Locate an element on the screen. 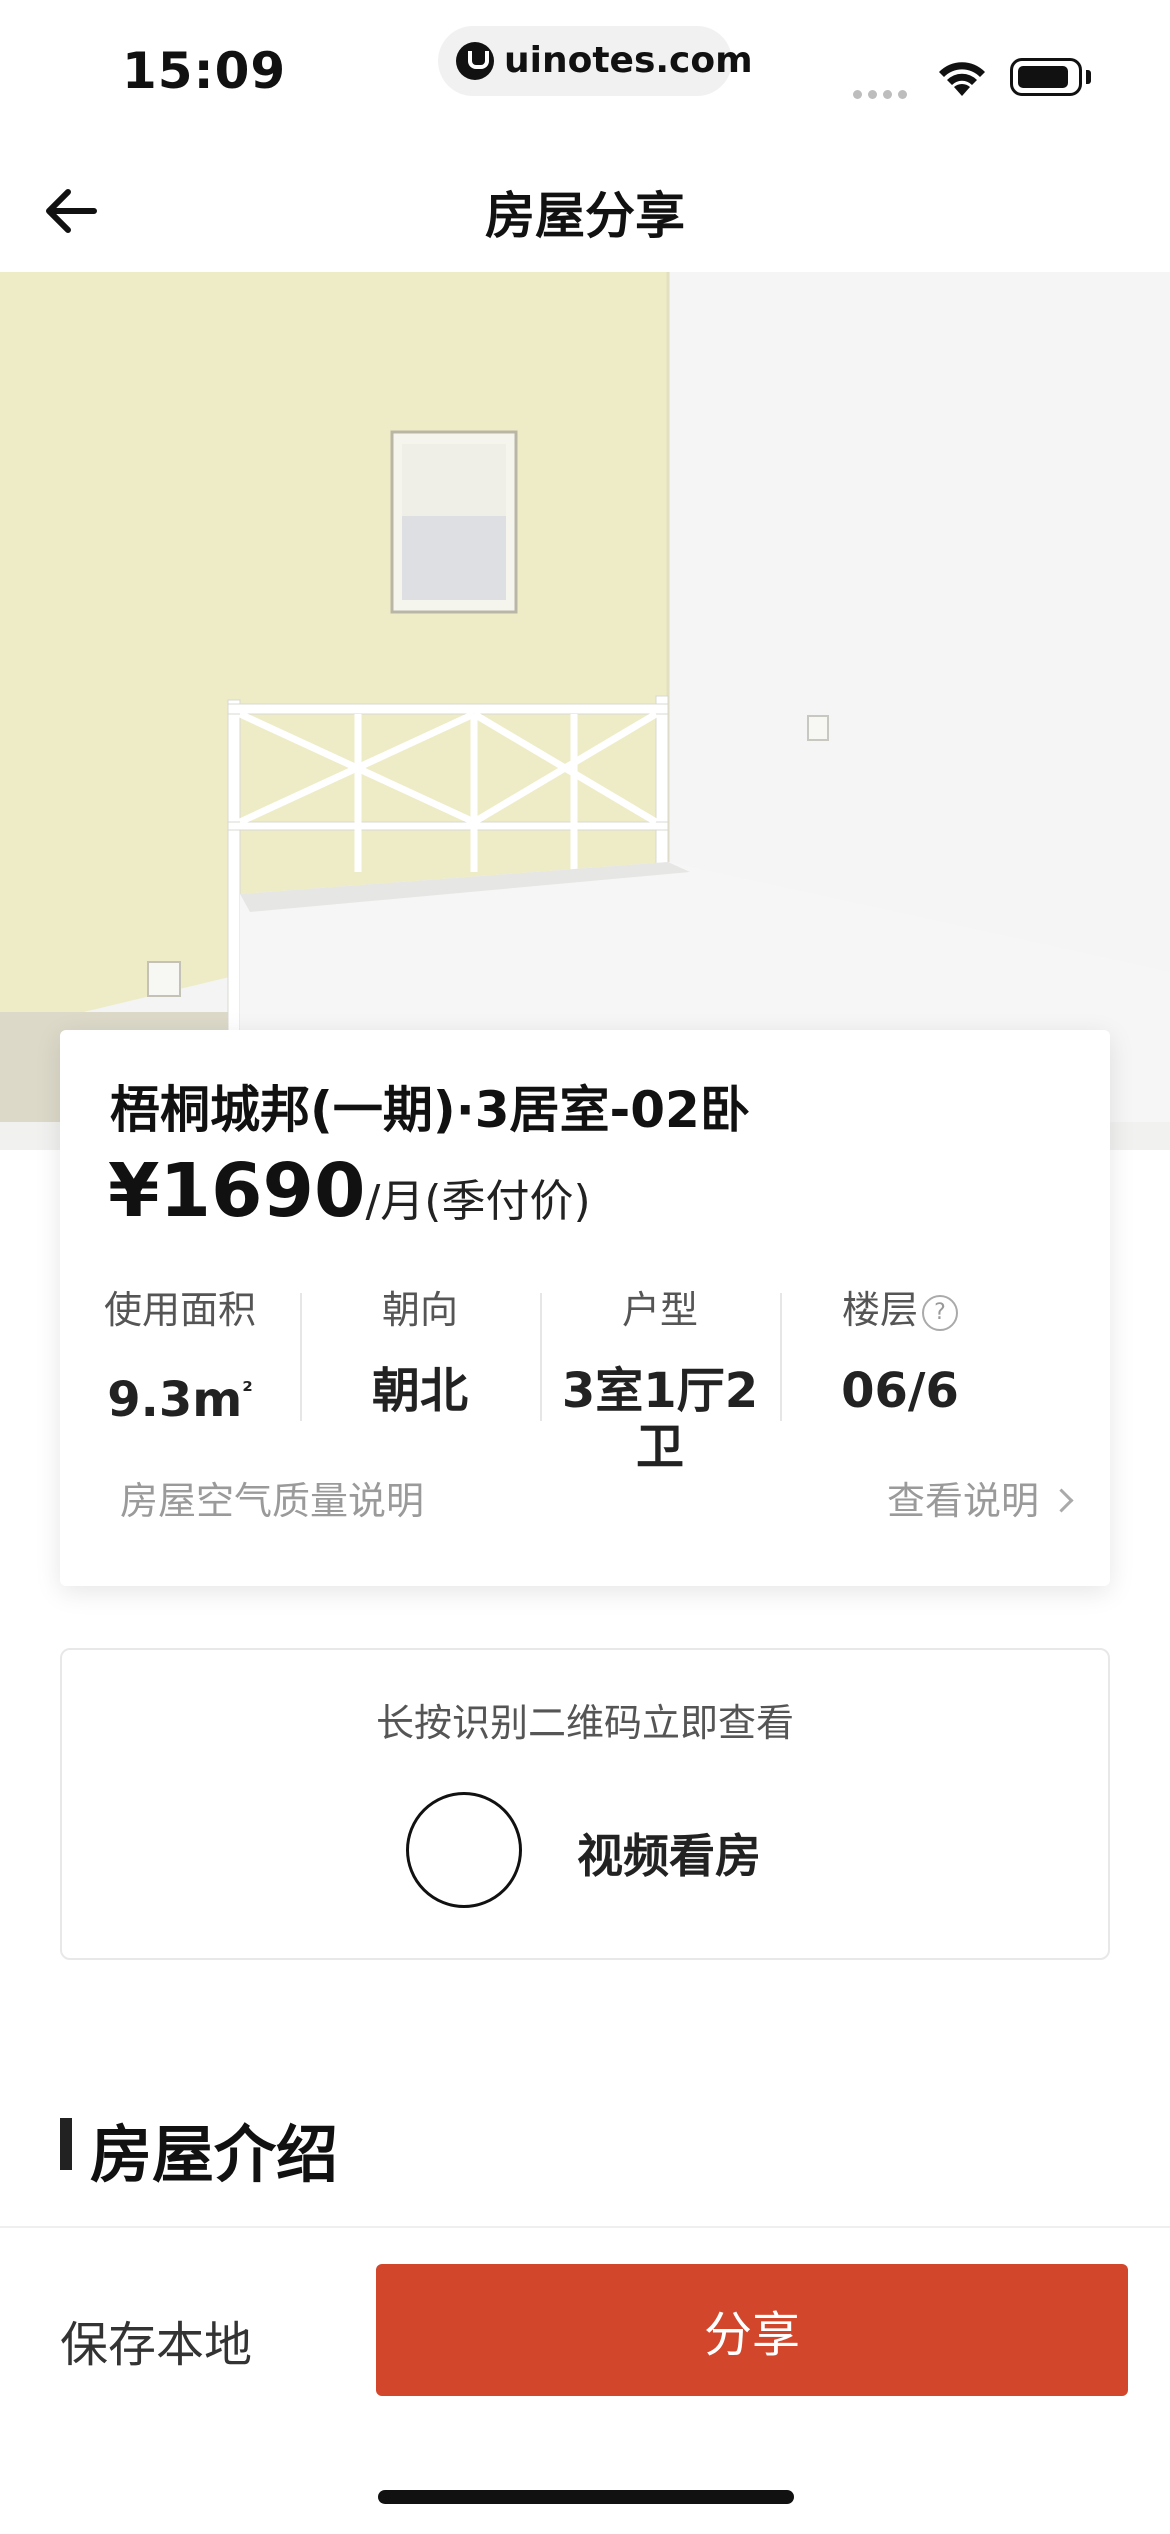  spec-row: 使用面积 9.3m² 朝向 朝北 户型 3室1厅2卫 楼层? 06/6 is located at coordinates (585, 1380).